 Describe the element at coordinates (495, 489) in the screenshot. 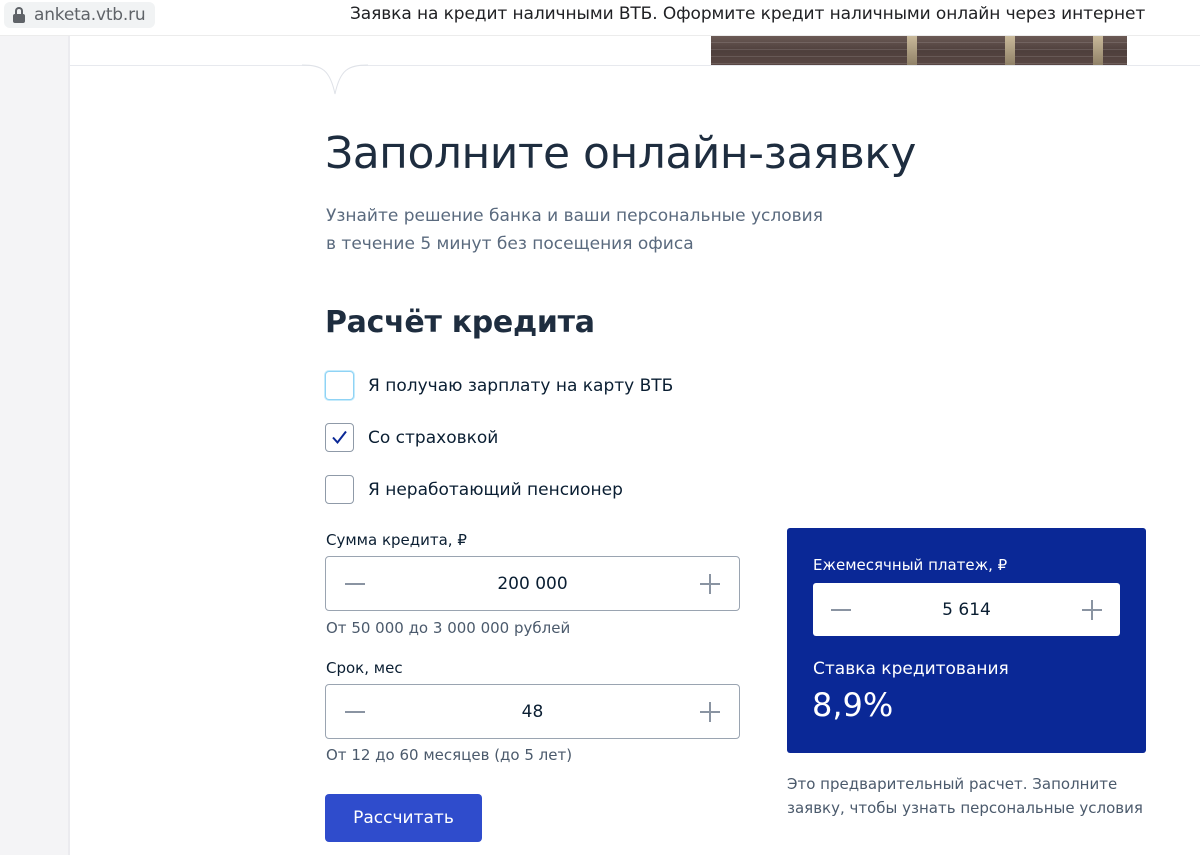

I see `checkbox-label: Я неработающий пенсионер` at that location.